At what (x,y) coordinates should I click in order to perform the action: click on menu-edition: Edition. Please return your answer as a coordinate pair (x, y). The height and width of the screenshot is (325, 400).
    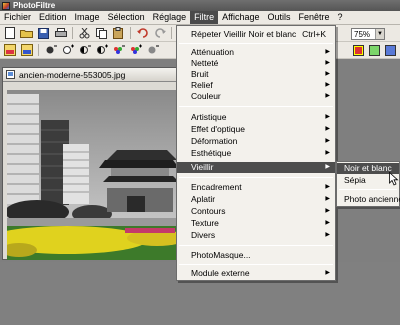
    Looking at the image, I should click on (53, 17).